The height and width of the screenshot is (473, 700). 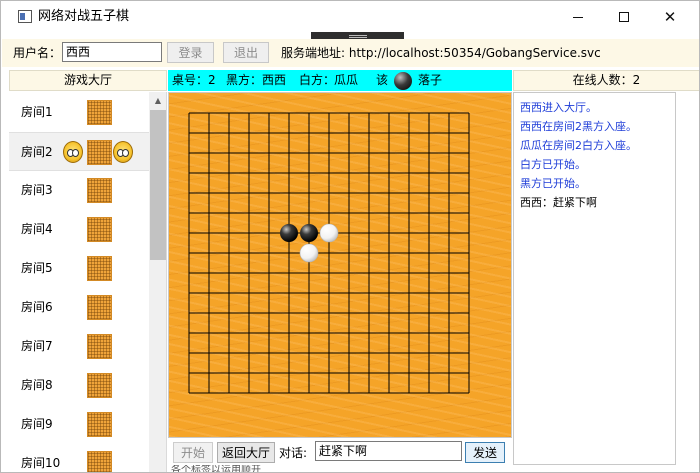 I want to click on room-name: 房间6, so click(x=37, y=307).